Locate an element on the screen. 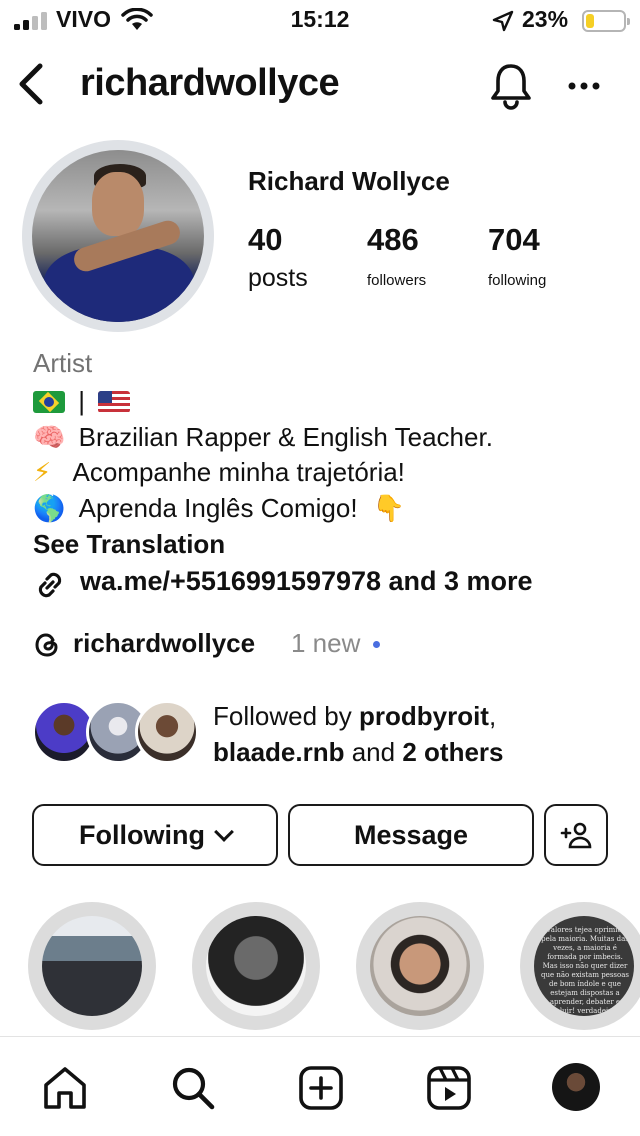 This screenshot has width=640, height=1136. profile-tab-avatar is located at coordinates (576, 1087).